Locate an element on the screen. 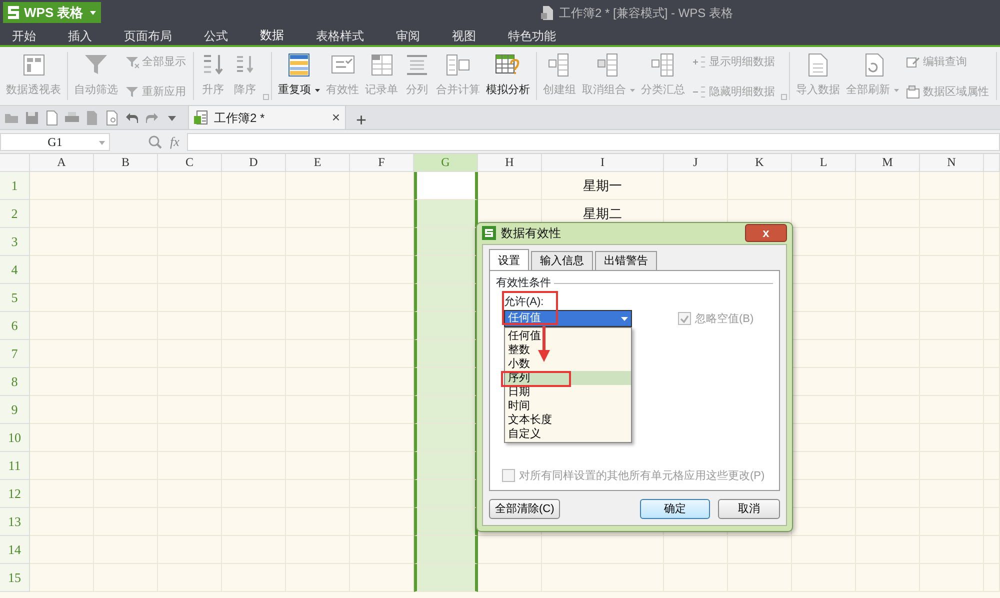 This screenshot has height=598, width=1000. list-option: 自定义 is located at coordinates (568, 434).